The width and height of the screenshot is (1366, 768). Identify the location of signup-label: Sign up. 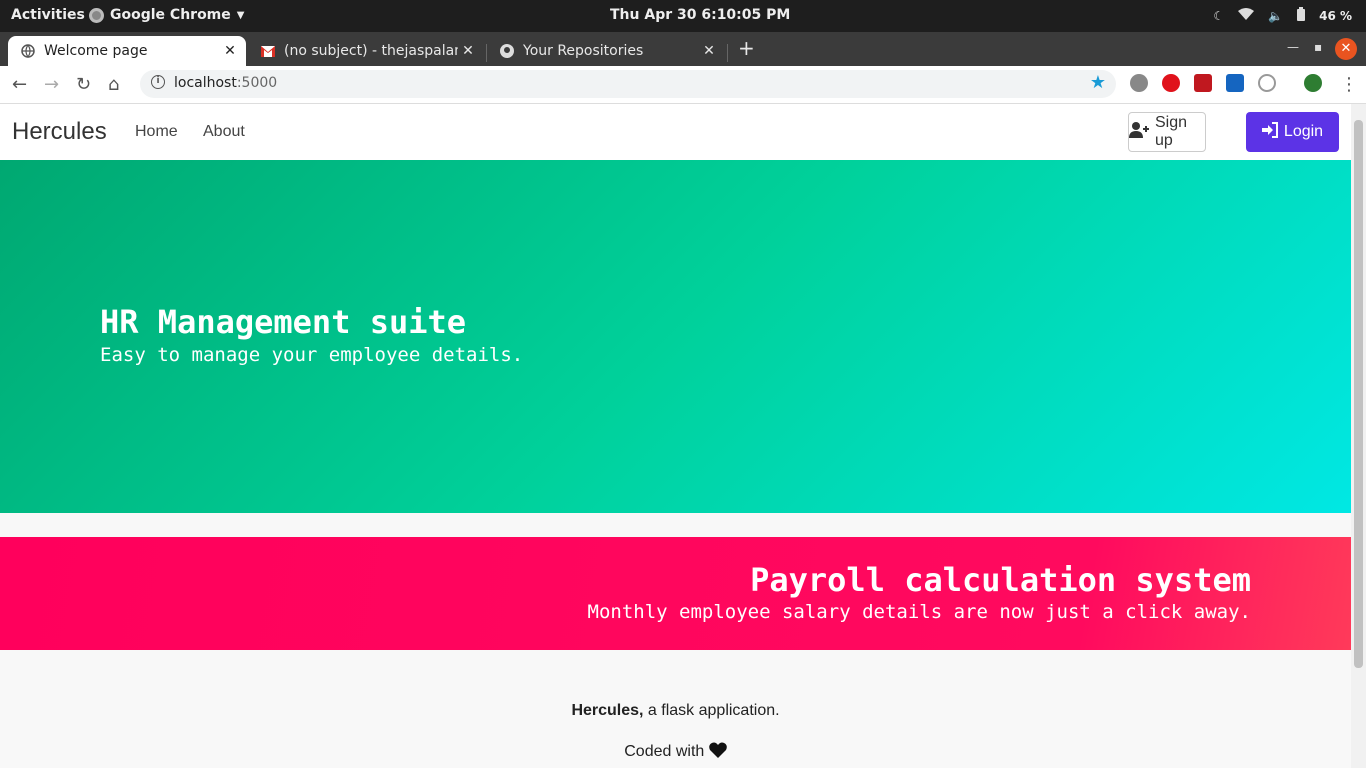
(1171, 131).